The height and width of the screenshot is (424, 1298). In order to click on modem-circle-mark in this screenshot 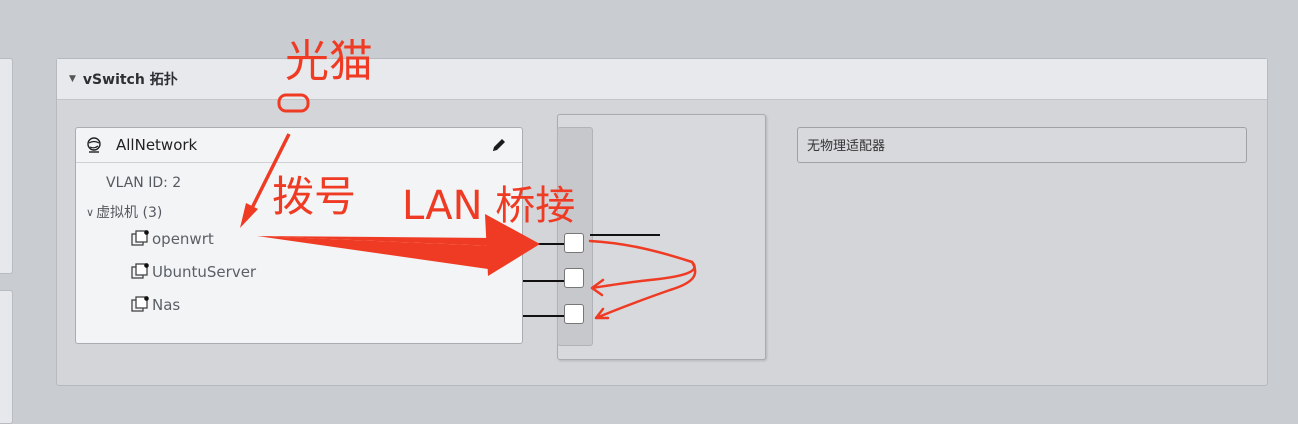, I will do `click(293, 103)`.